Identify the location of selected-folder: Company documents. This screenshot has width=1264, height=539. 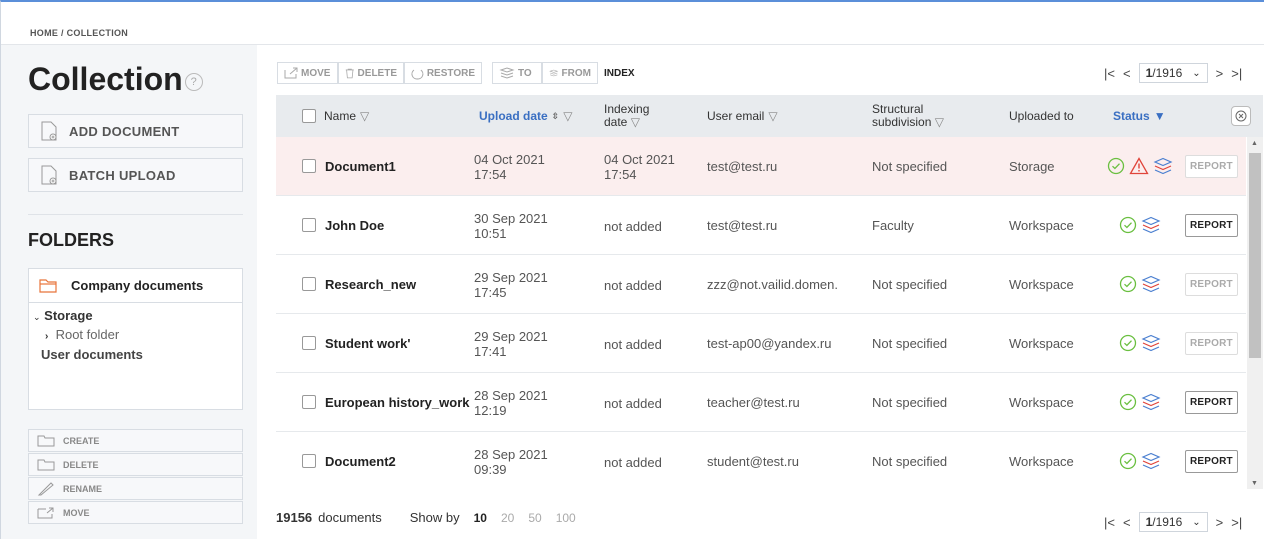
(135, 286).